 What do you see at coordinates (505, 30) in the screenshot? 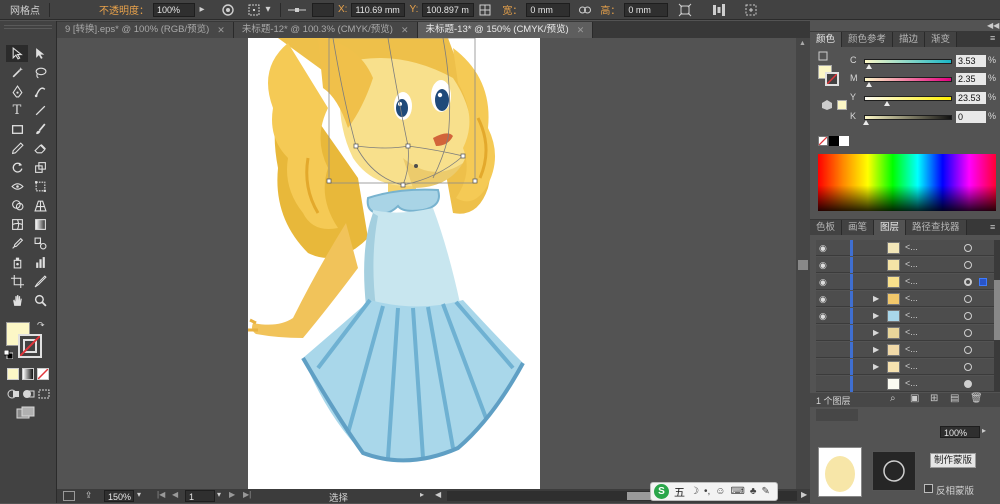
I see `tab-untitled-13: 未标题-13* @ 150% (CMYK/预览) ✕` at bounding box center [505, 30].